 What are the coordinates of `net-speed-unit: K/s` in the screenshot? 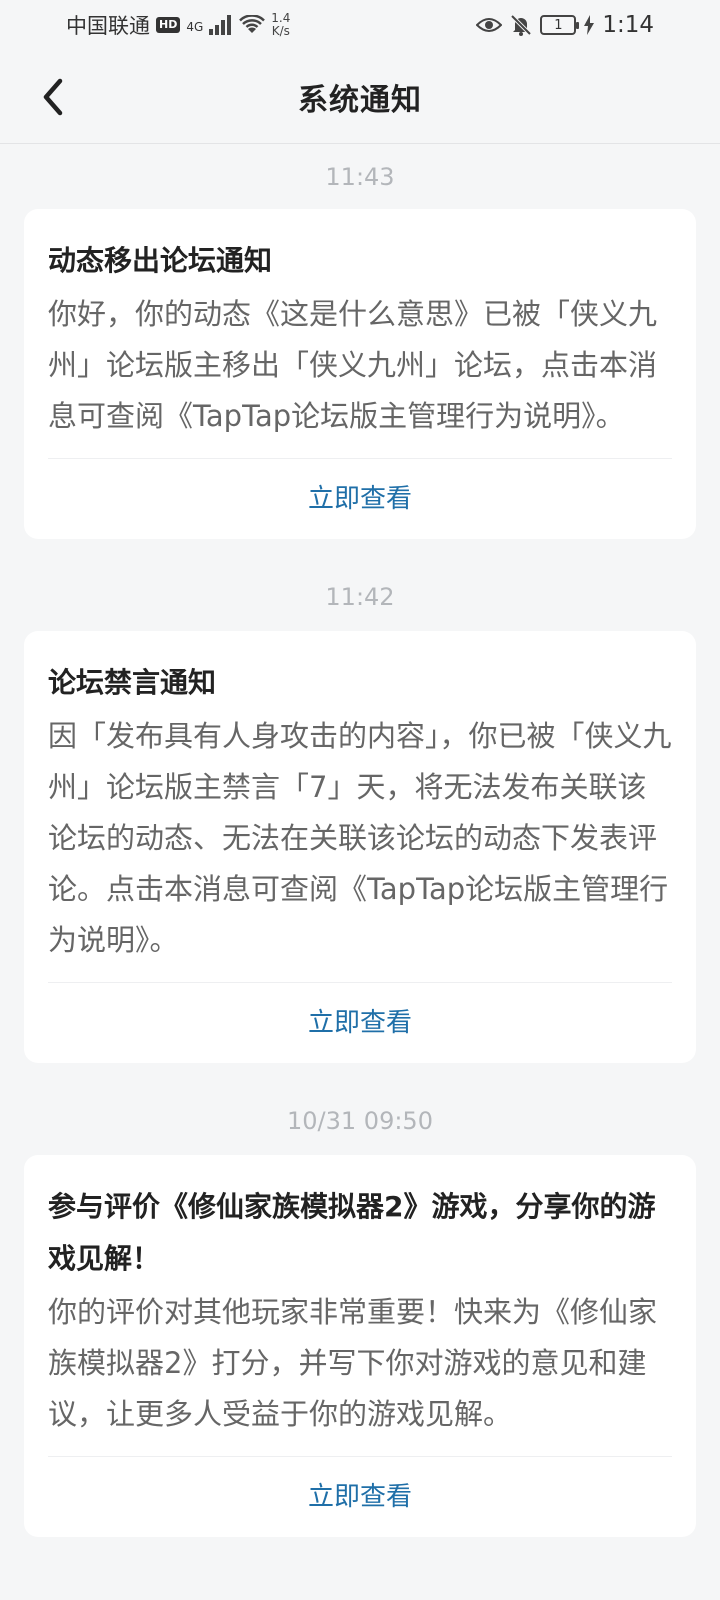 It's located at (280, 31).